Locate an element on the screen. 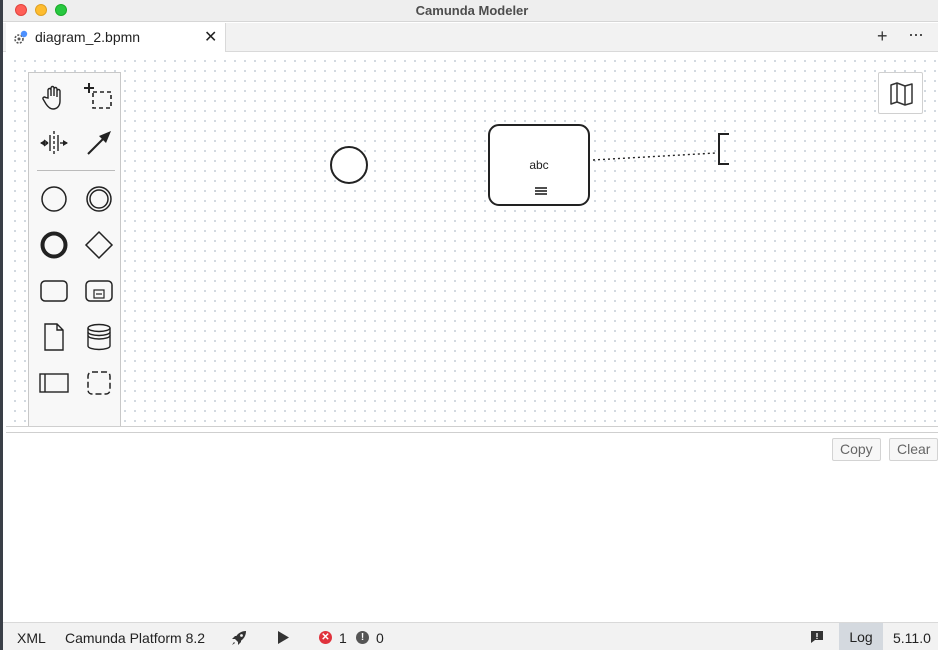  warning-icon: ! is located at coordinates (362, 637).